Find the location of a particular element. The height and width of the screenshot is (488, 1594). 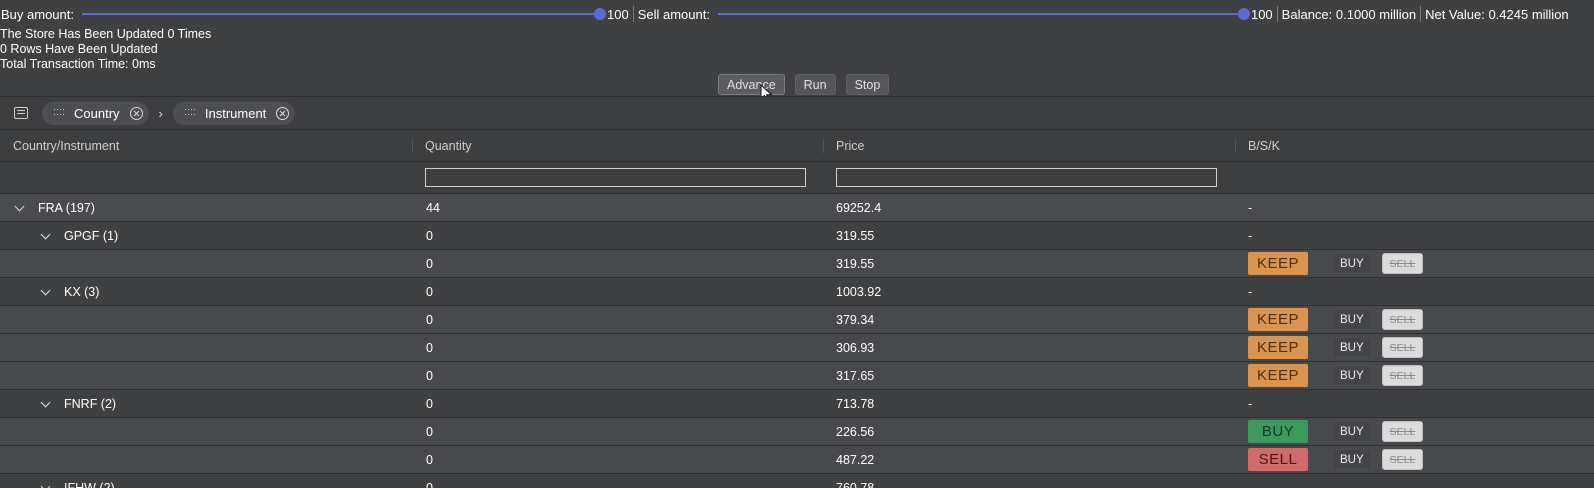

group-chip-label: Instrument is located at coordinates (235, 113).